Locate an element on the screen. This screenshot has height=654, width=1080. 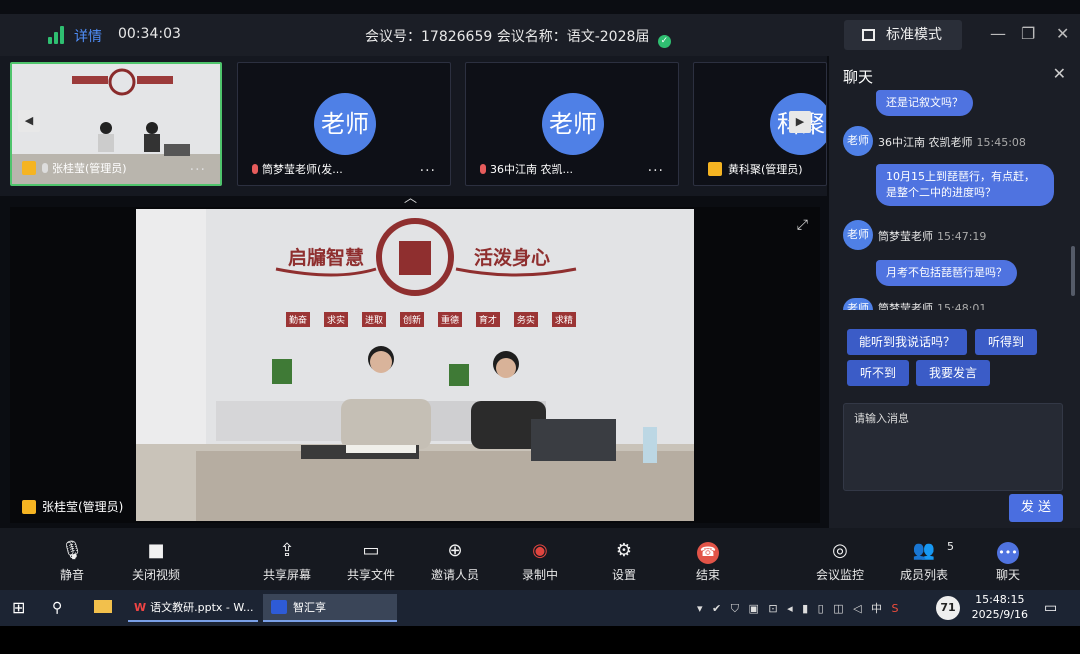
quick-reply-button: 听得到 is located at coordinates (1006, 342).